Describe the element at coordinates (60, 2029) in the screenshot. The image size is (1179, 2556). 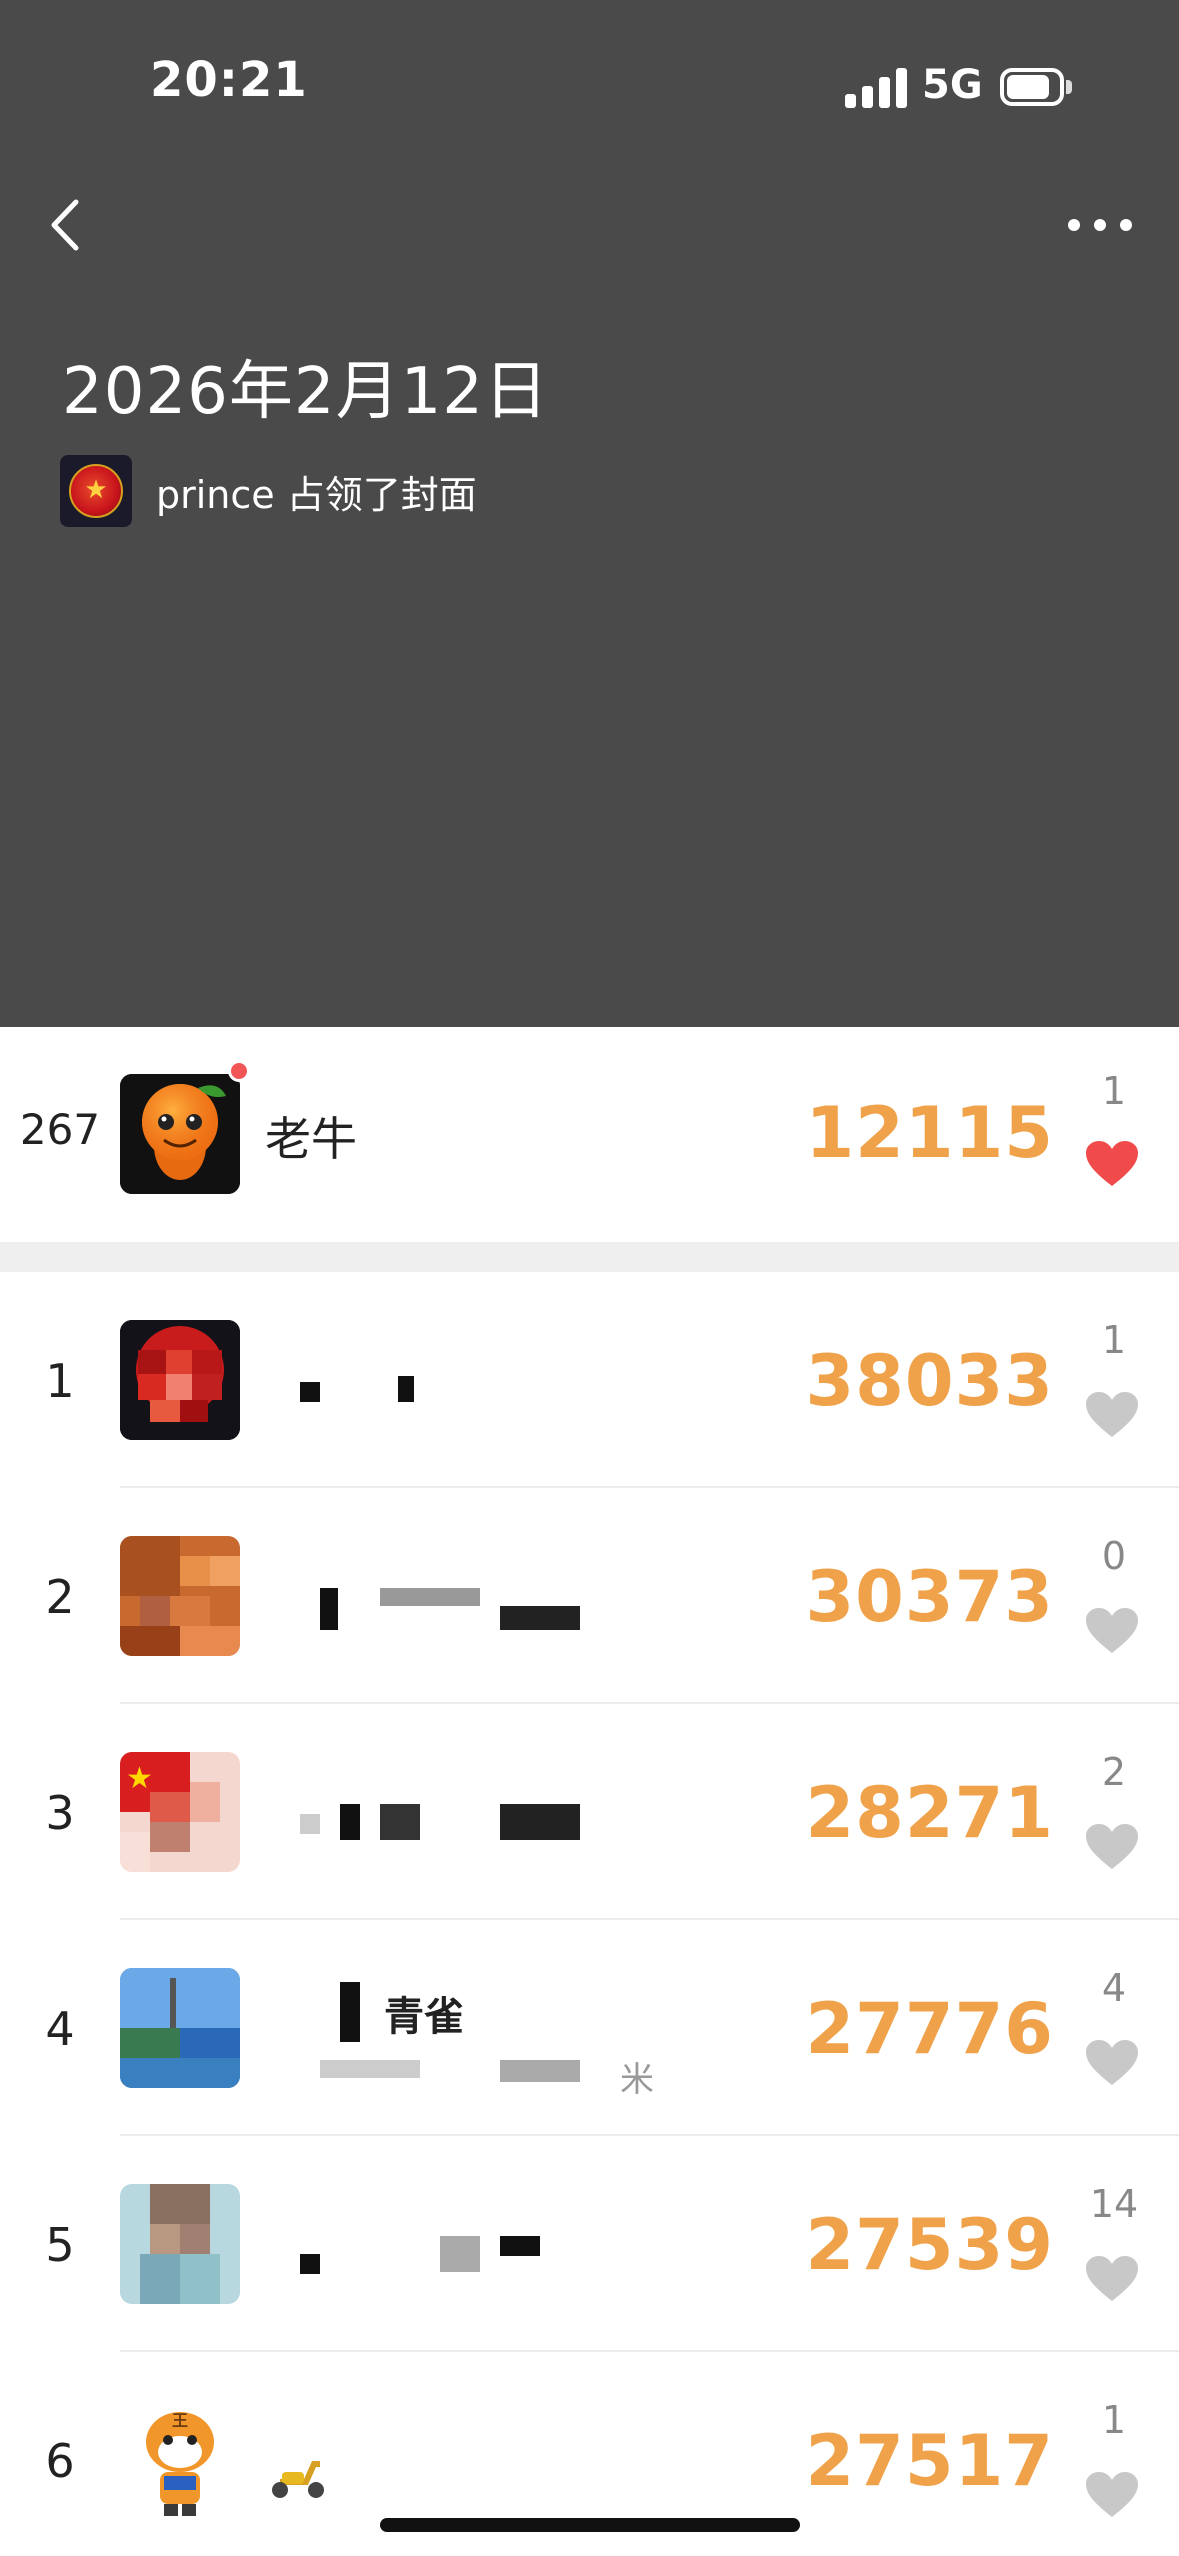
I see `rank-number: 4` at that location.